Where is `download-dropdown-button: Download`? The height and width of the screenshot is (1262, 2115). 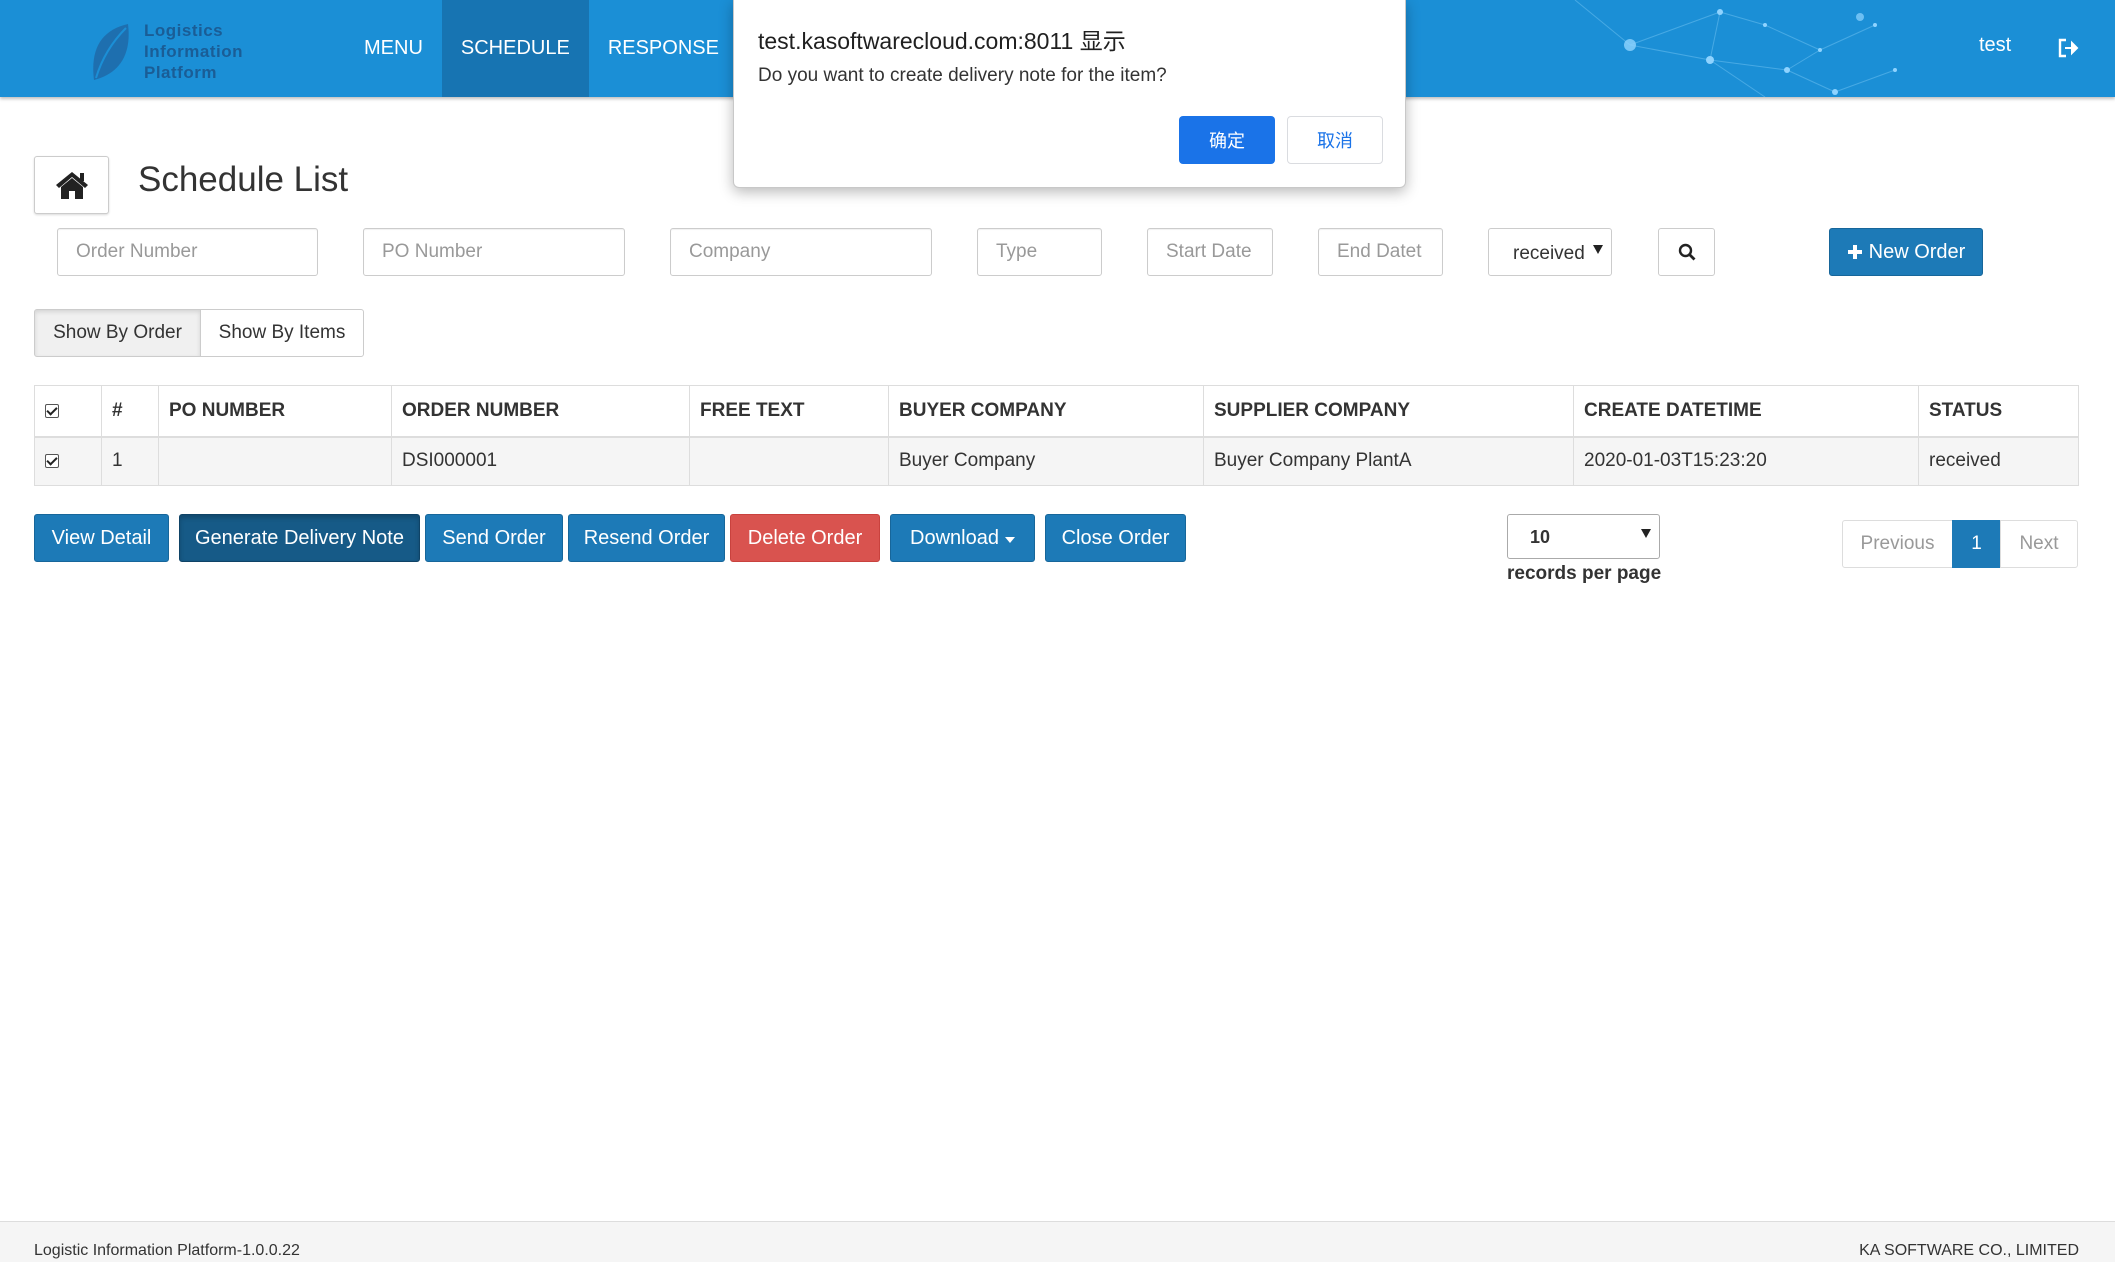
download-dropdown-button: Download is located at coordinates (962, 538).